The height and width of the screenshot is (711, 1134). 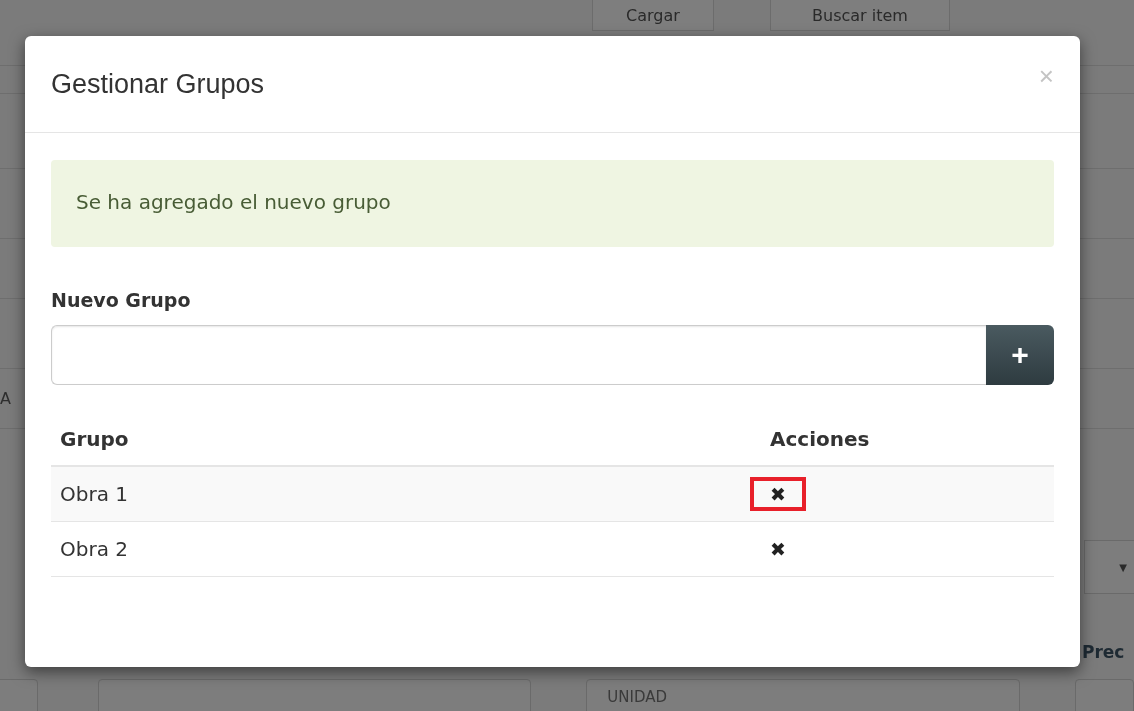 I want to click on input-field: UNIDAD, so click(x=803, y=695).